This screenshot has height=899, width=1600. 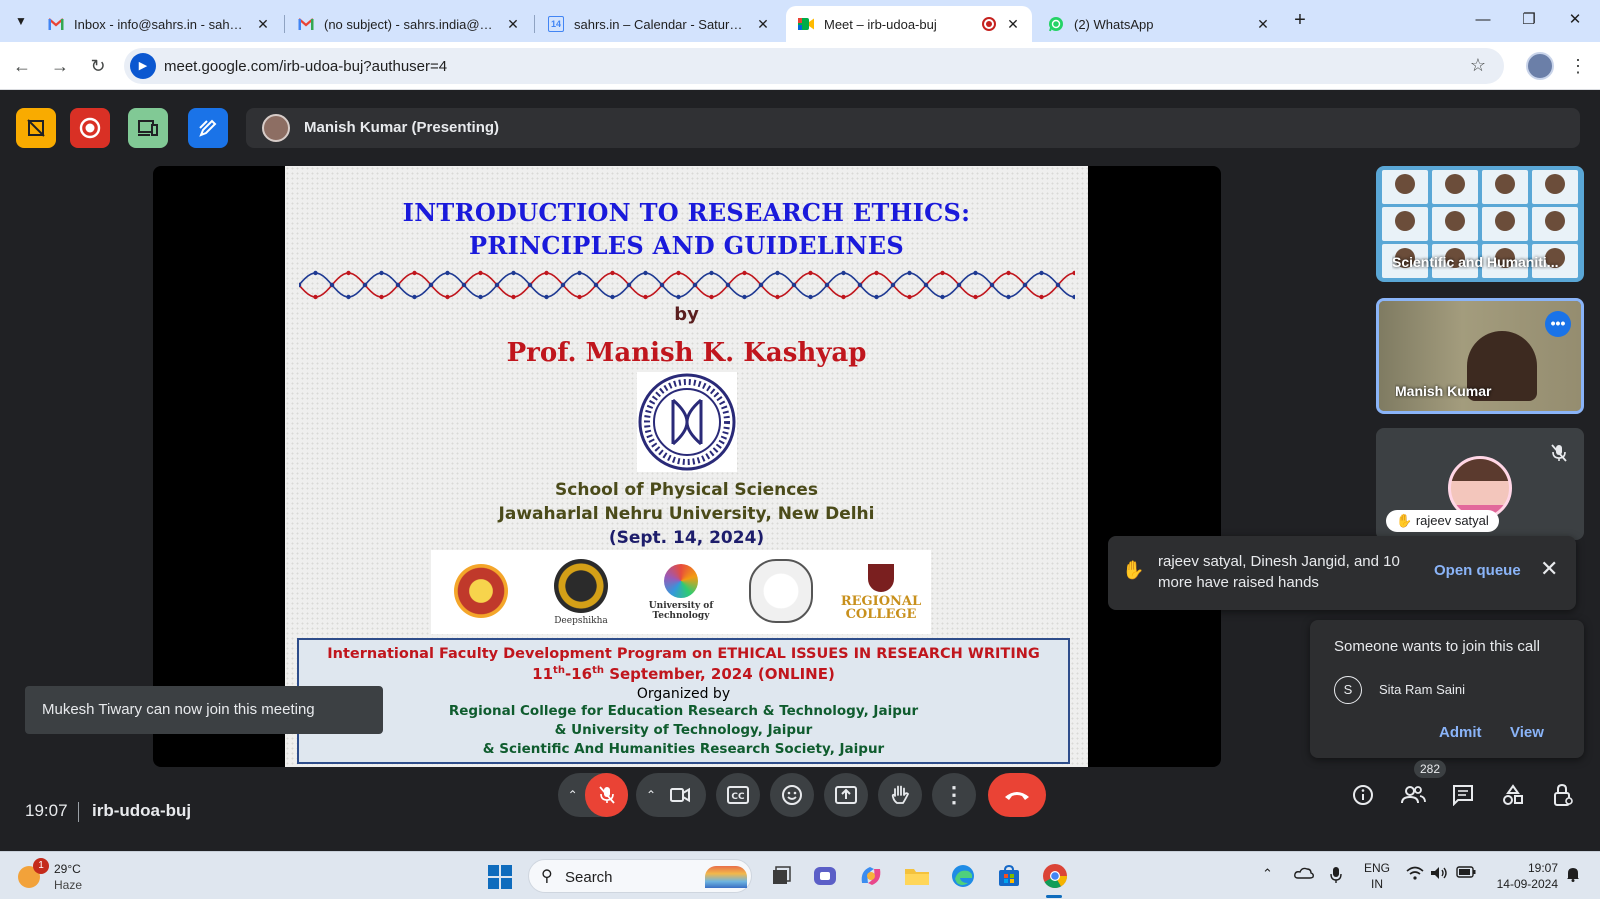 What do you see at coordinates (825, 876) in the screenshot?
I see `teams-chat-icon` at bounding box center [825, 876].